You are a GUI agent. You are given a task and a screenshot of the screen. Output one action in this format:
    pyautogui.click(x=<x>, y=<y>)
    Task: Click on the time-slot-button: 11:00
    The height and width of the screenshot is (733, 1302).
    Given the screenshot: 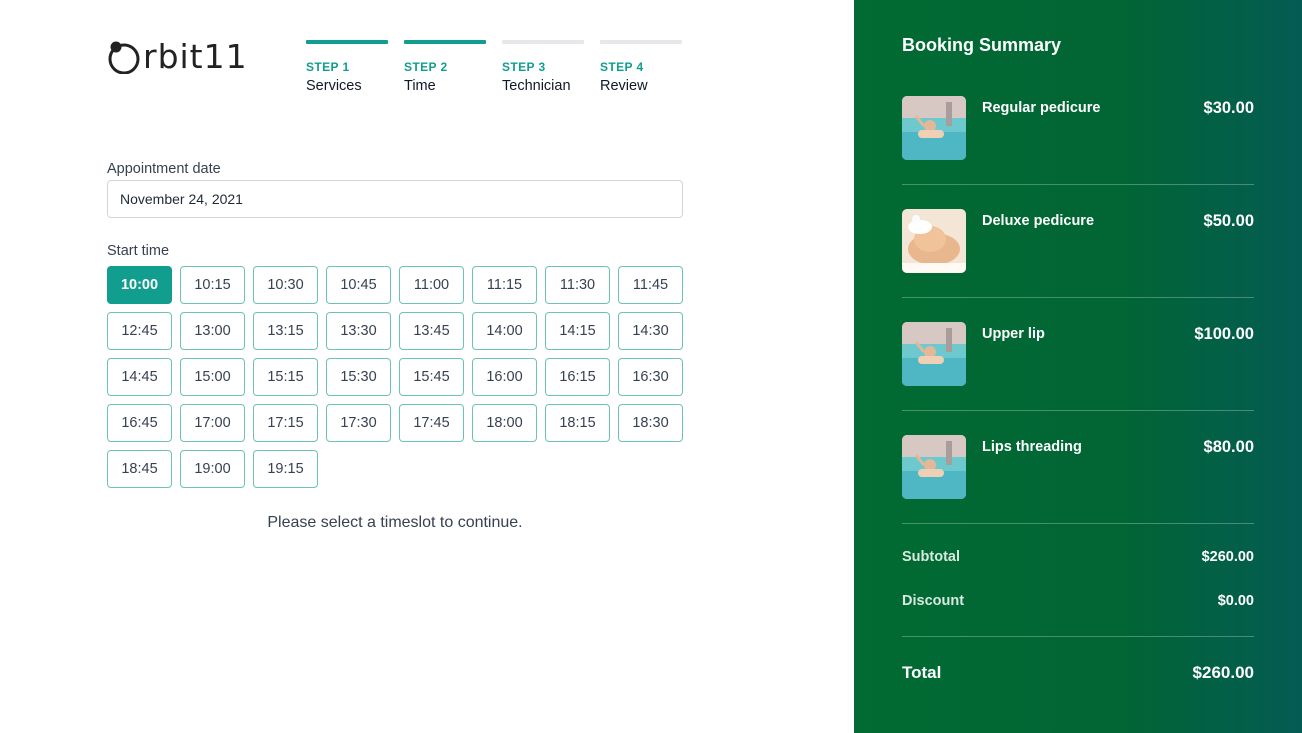 What is the action you would take?
    pyautogui.click(x=431, y=285)
    